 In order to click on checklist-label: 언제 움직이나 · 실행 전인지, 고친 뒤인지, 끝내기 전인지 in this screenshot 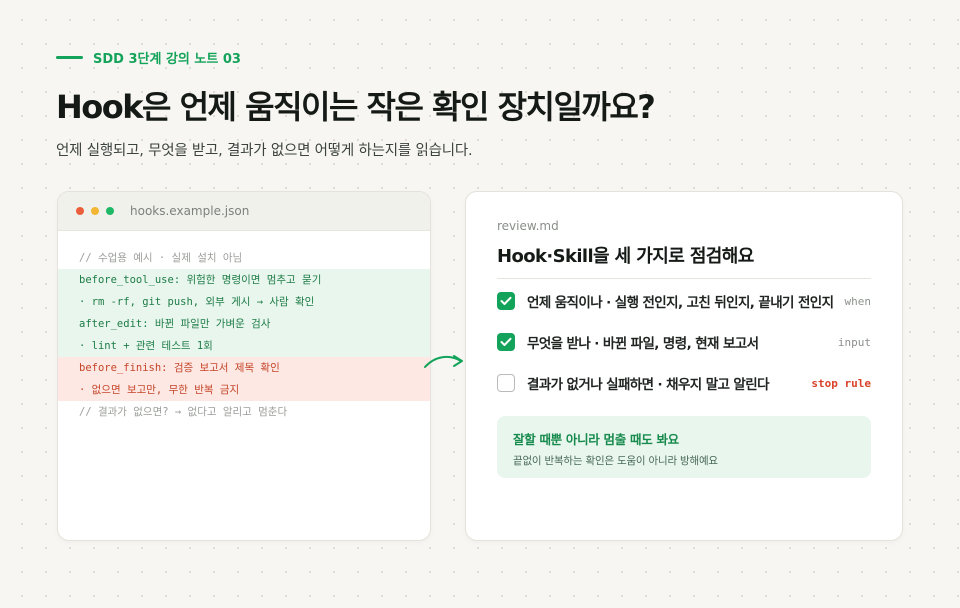, I will do `click(680, 303)`.